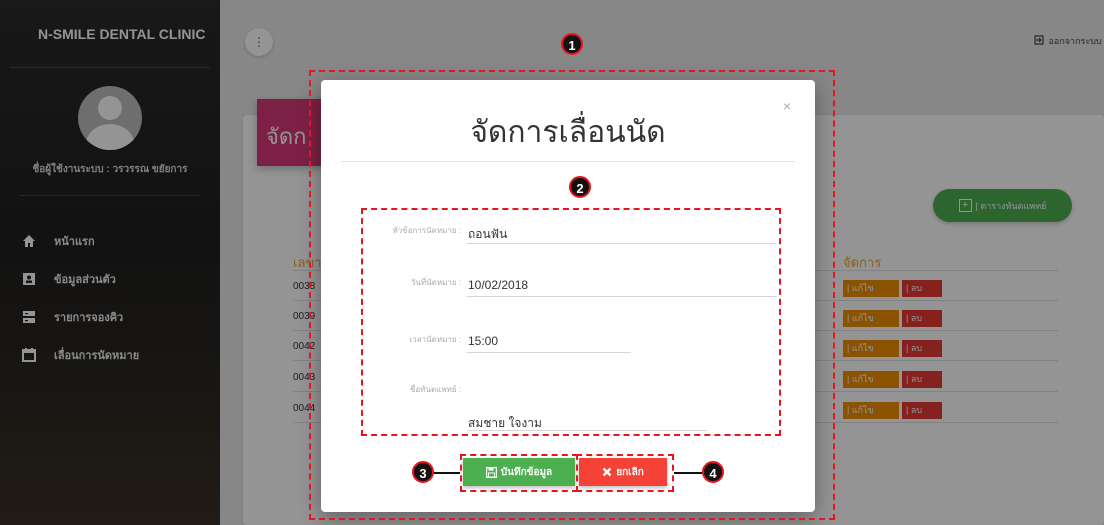 This screenshot has height=525, width=1104. Describe the element at coordinates (580, 187) in the screenshot. I see `annotation-badge-2: 2` at that location.